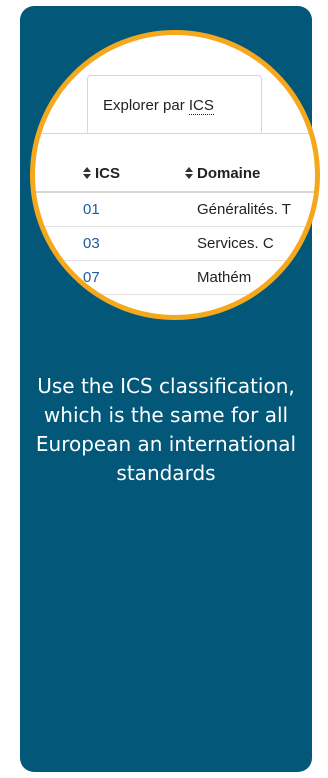  I want to click on table-row: 01 Généralités. T, so click(175, 210).